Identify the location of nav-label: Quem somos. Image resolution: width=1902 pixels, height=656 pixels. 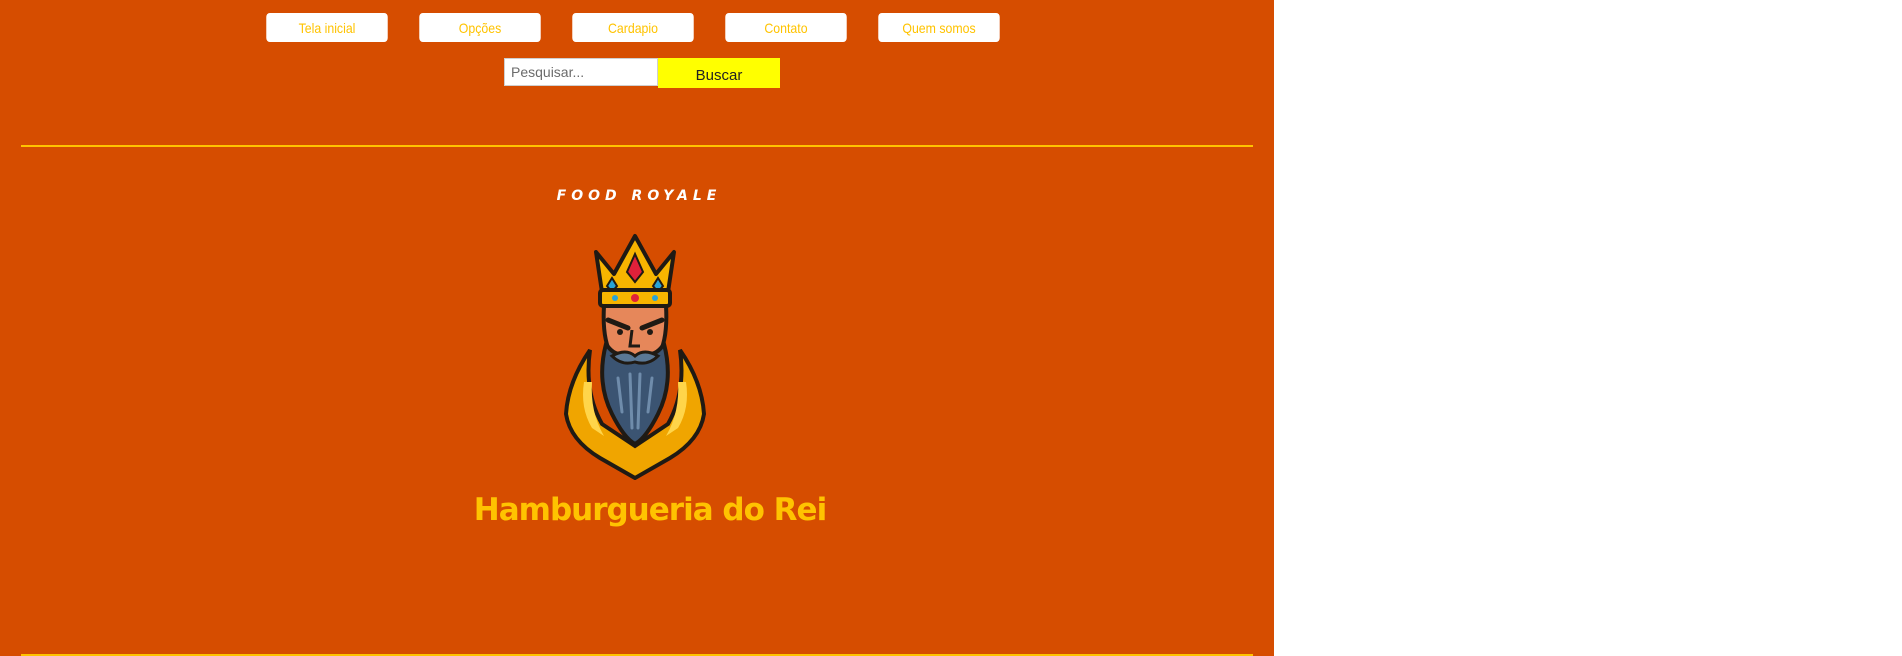
(939, 27).